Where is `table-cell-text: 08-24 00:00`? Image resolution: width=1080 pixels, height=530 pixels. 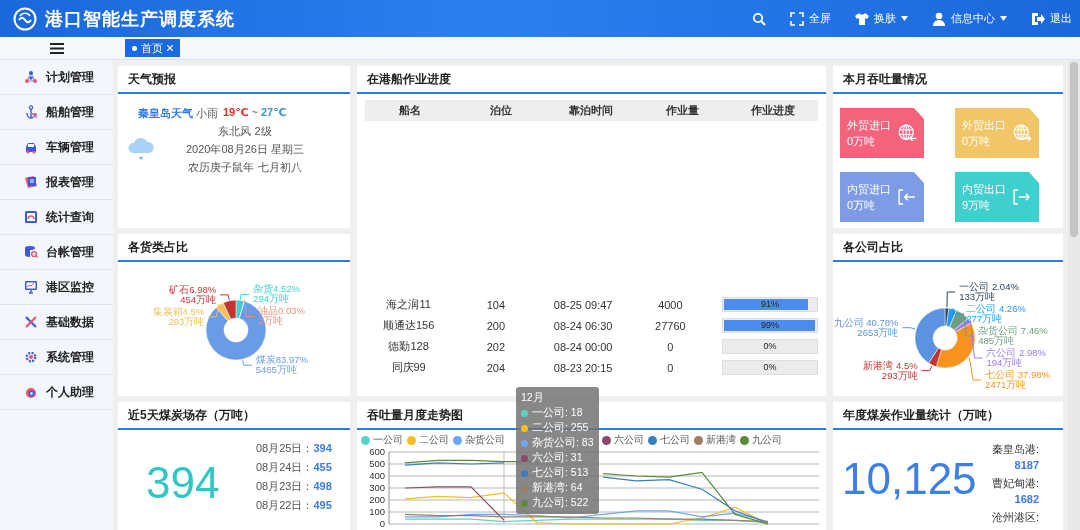
table-cell-text: 08-24 00:00 is located at coordinates (583, 346).